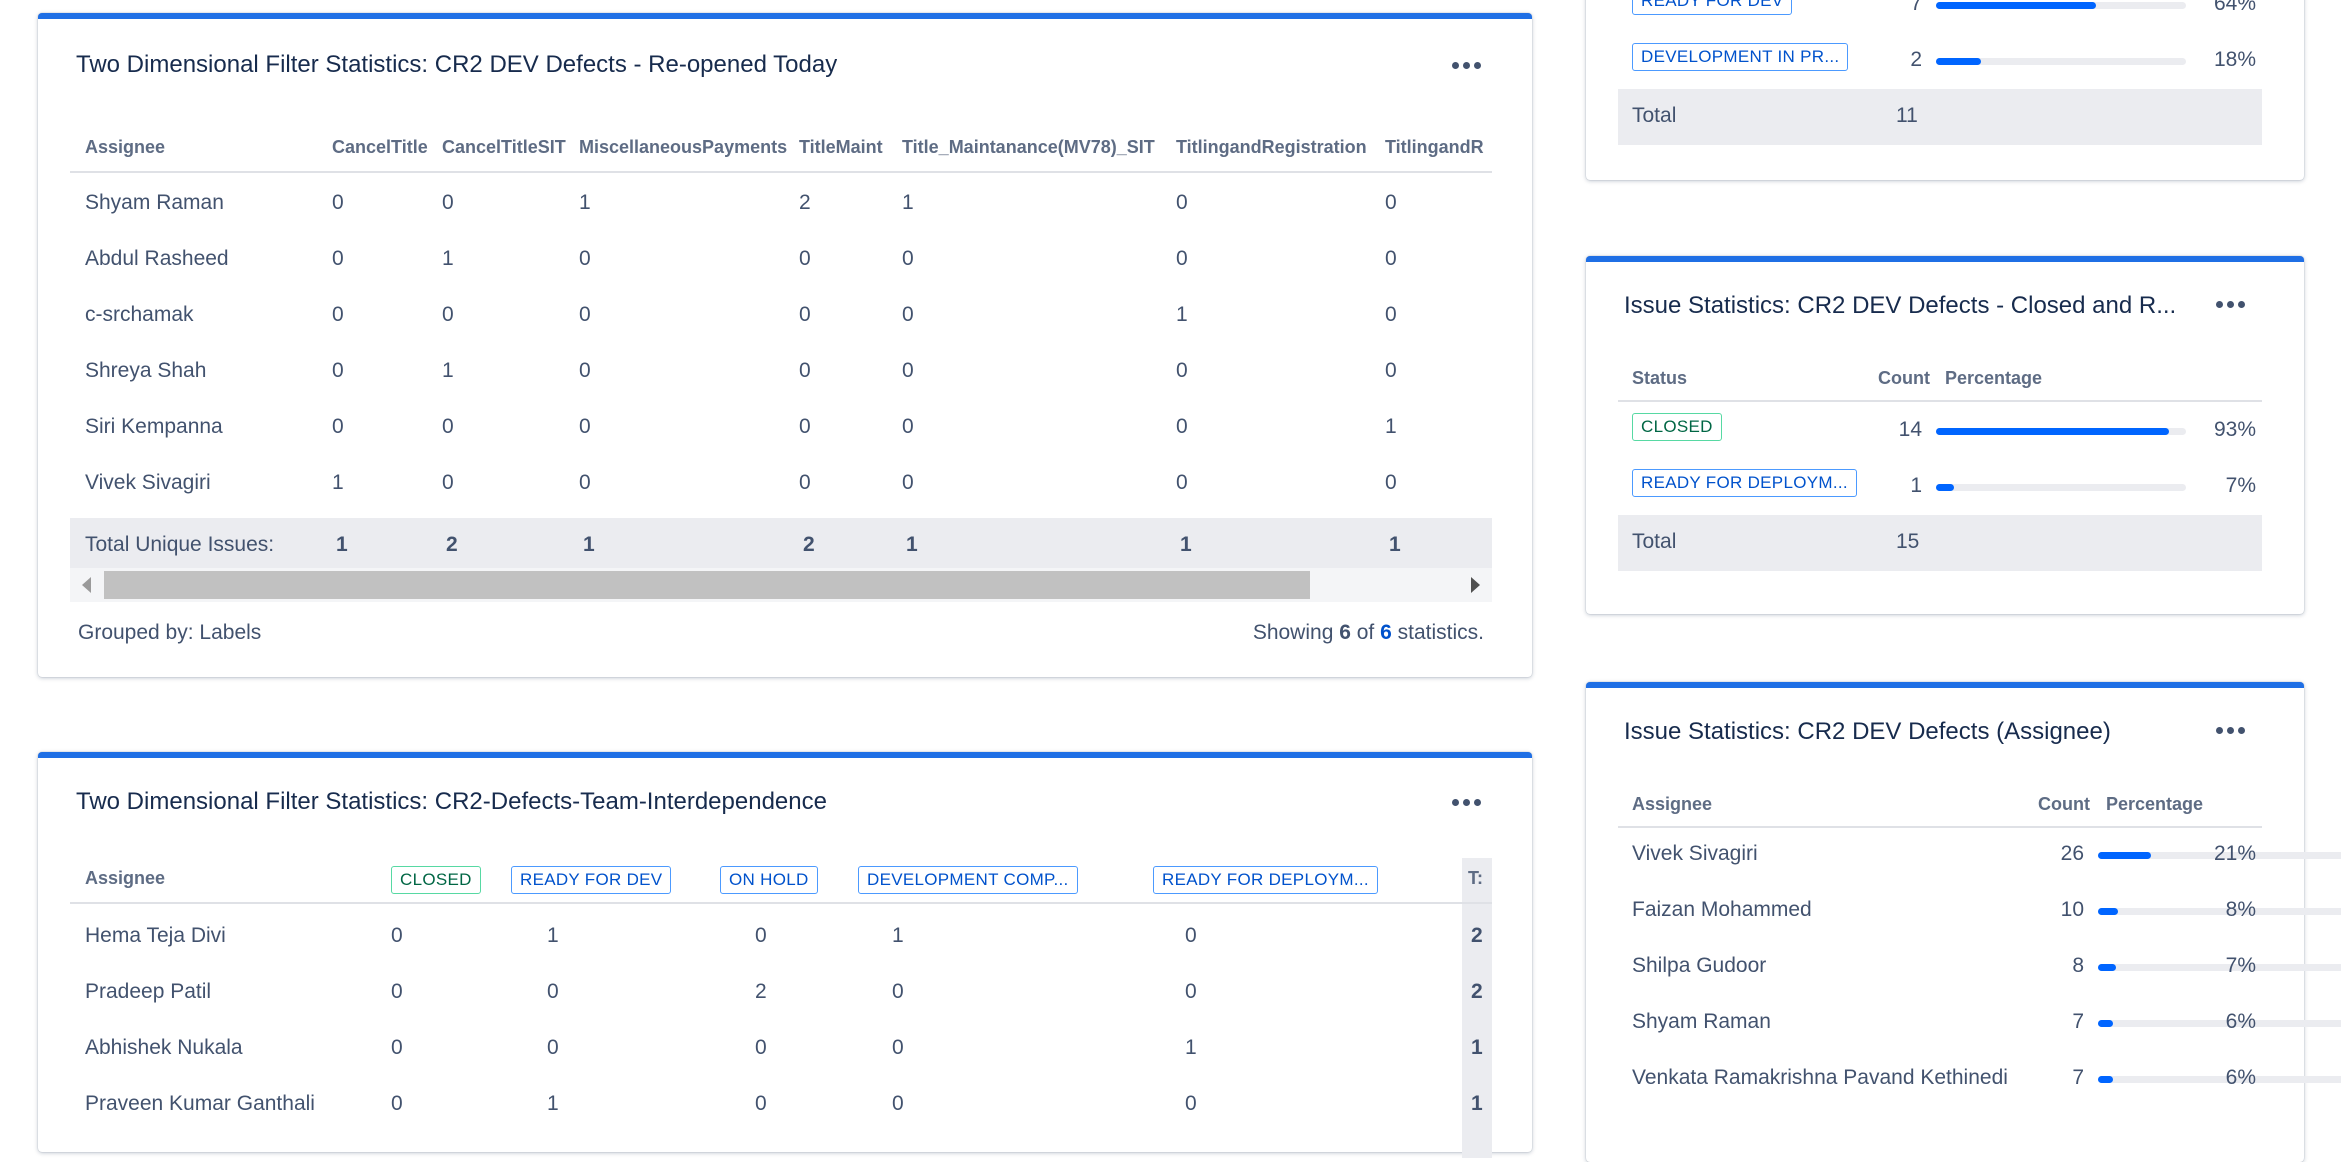 The image size is (2341, 1162). Describe the element at coordinates (1820, 1078) in the screenshot. I see `assignee-name: Venkata Ramakrishna Pavand Kethinedi` at that location.